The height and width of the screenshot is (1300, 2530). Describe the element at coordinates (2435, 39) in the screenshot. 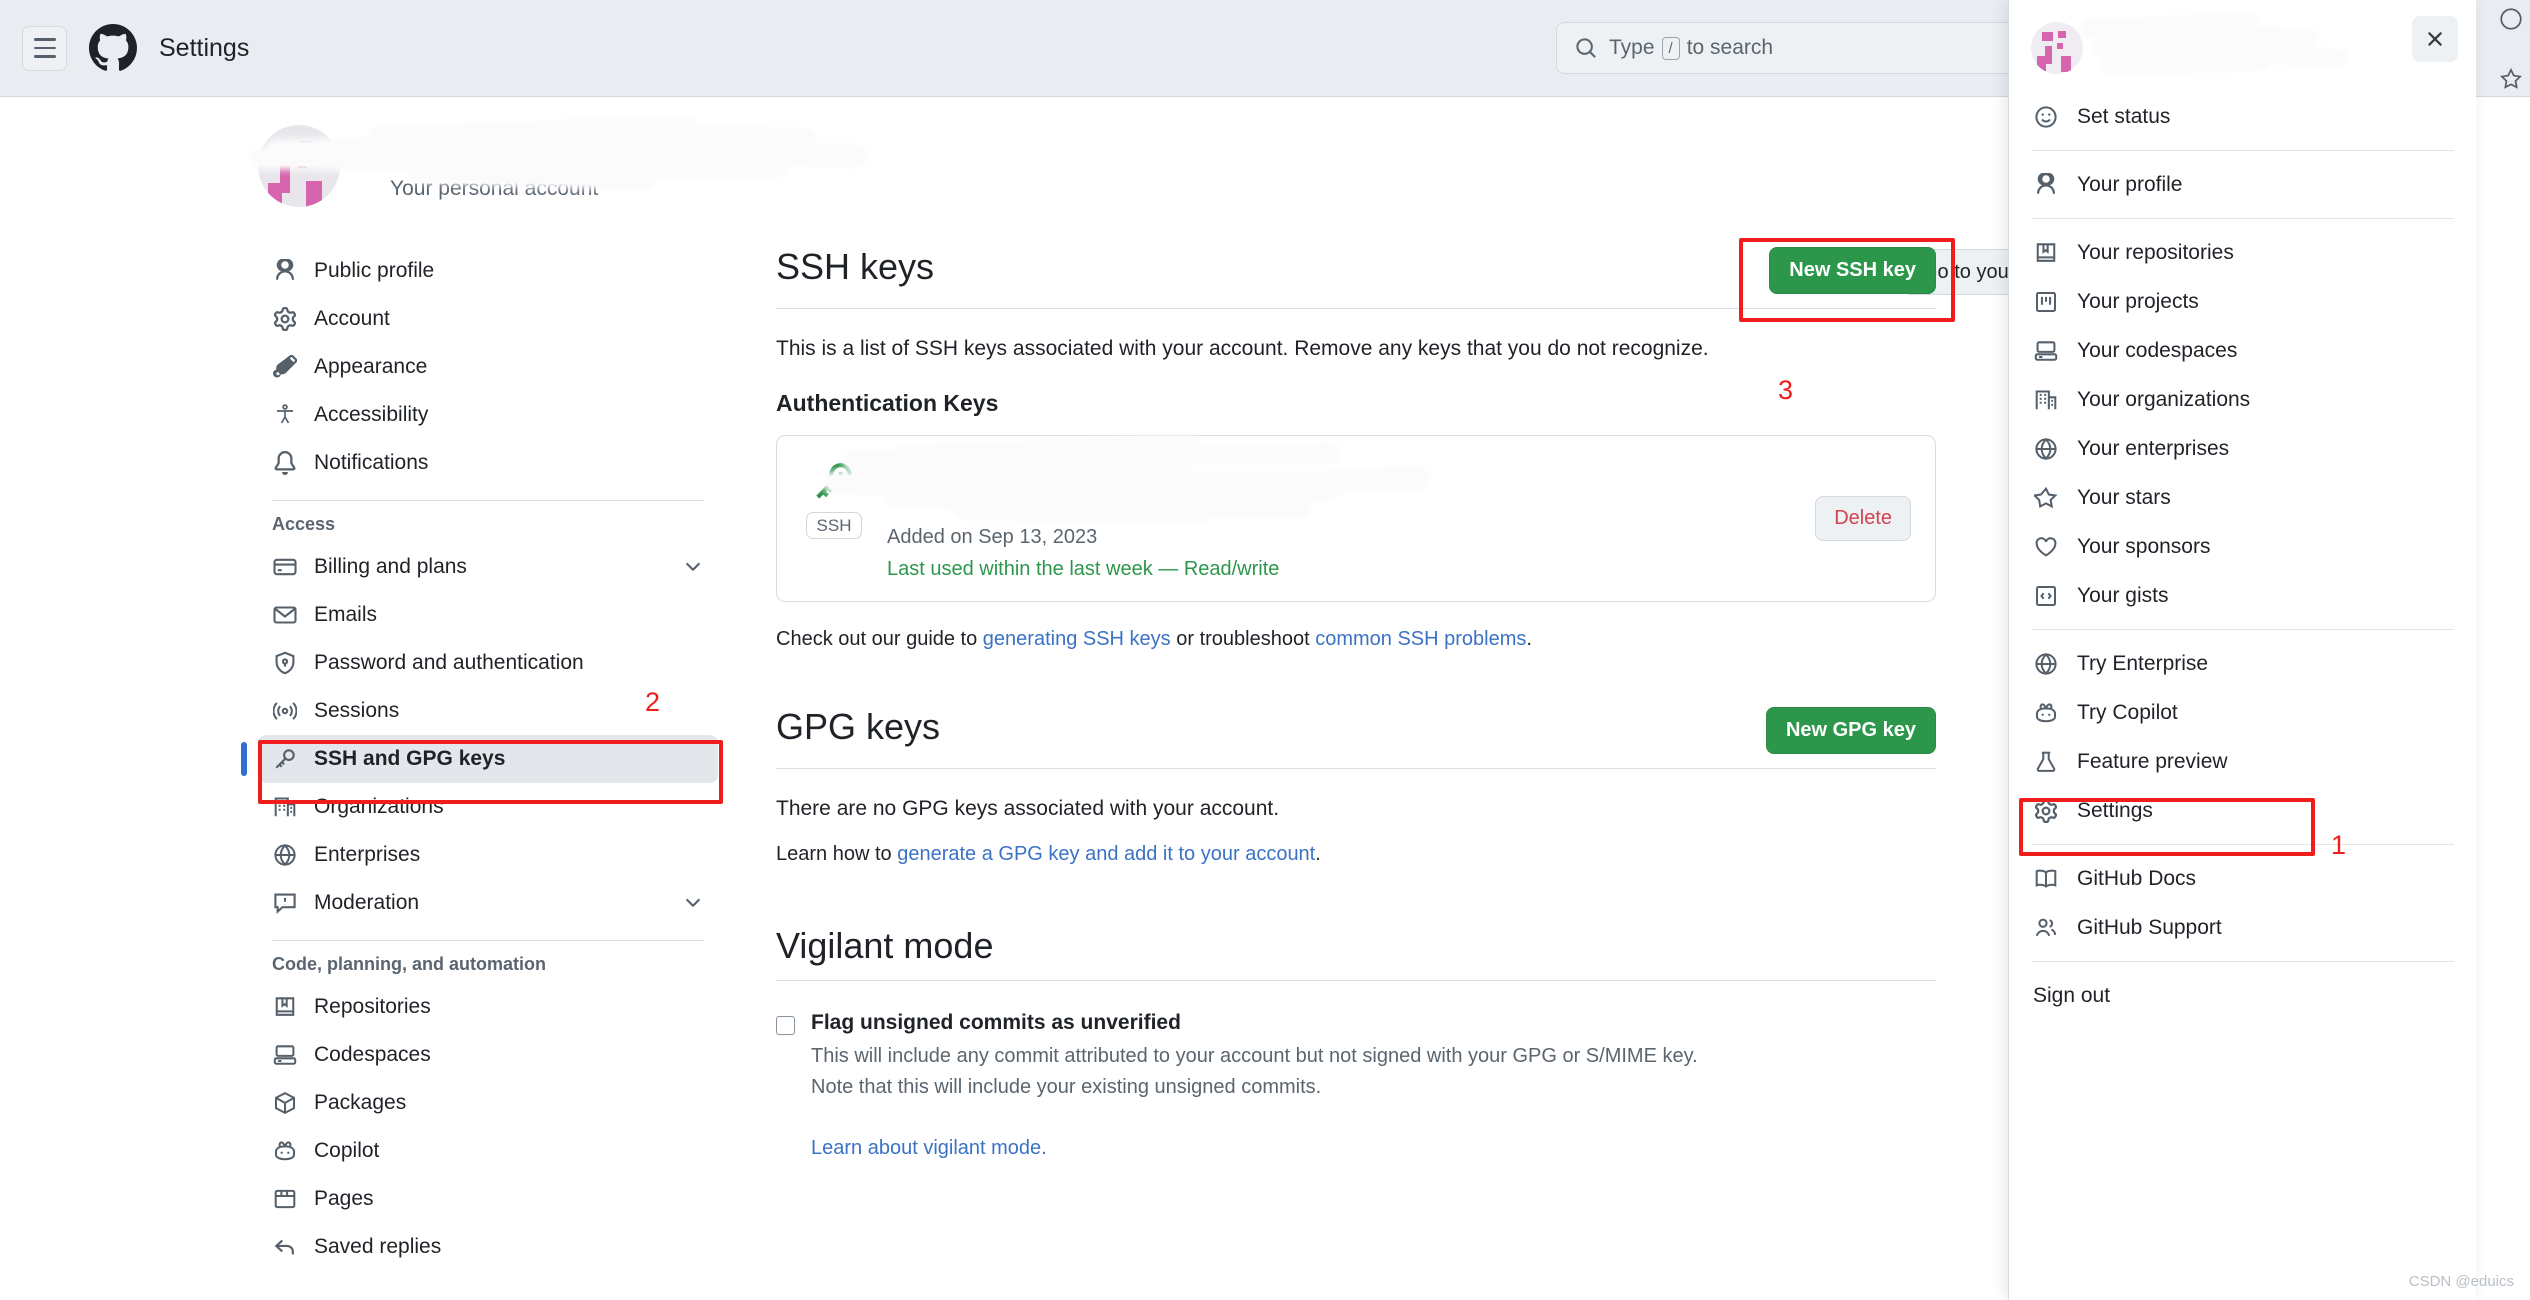

I see `close-icon` at that location.